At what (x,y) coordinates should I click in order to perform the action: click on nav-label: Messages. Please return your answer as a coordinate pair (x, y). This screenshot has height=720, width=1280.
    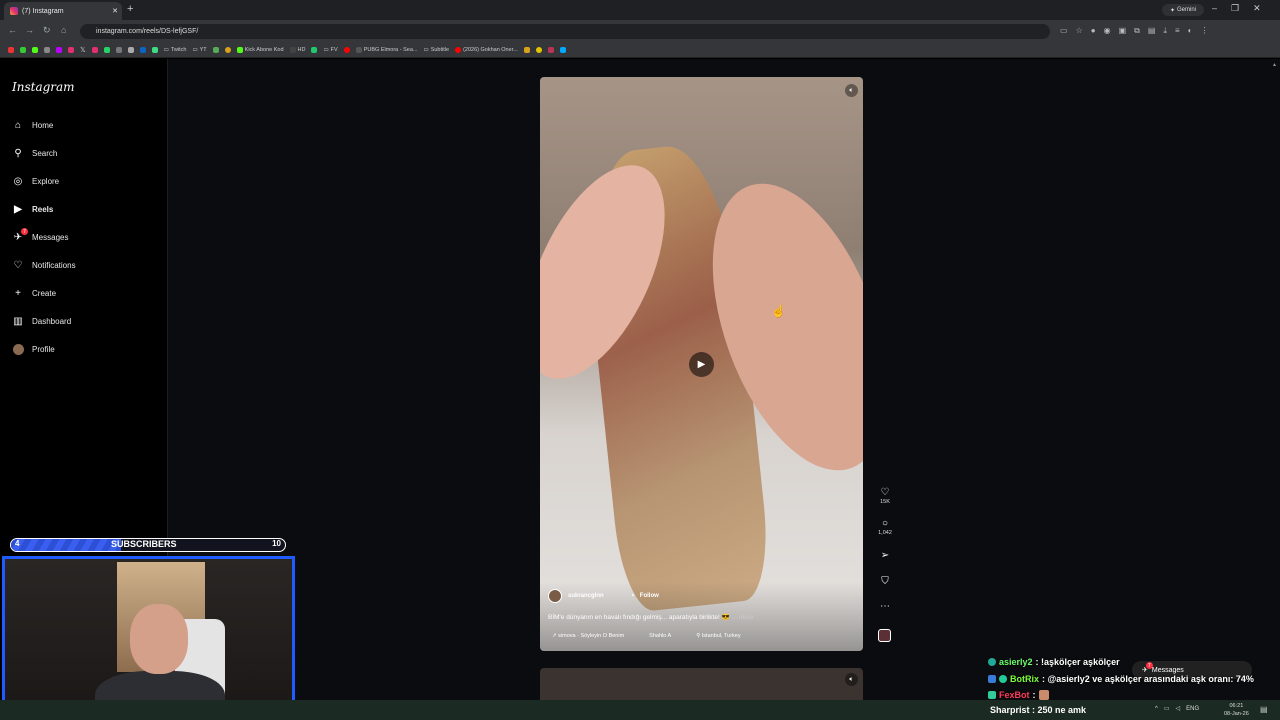
    Looking at the image, I should click on (50, 237).